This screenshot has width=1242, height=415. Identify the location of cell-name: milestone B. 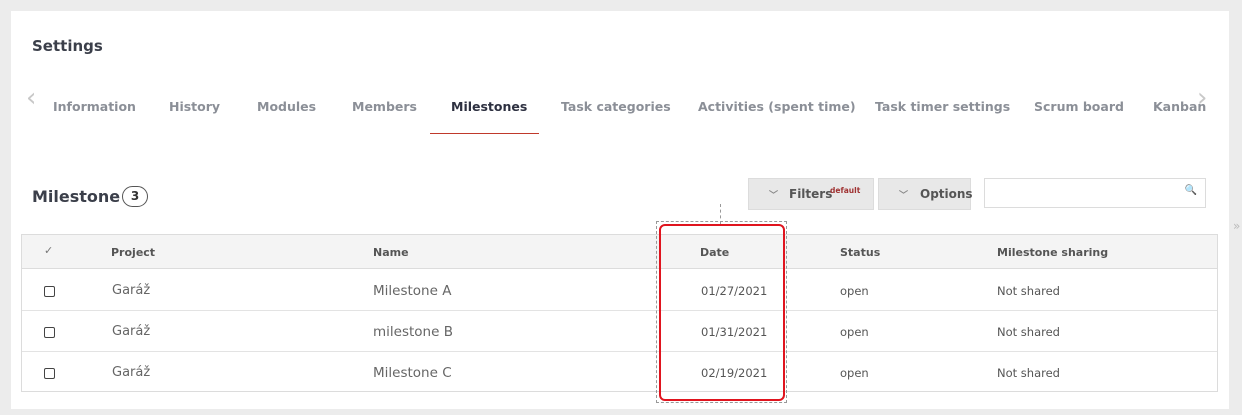
(413, 332).